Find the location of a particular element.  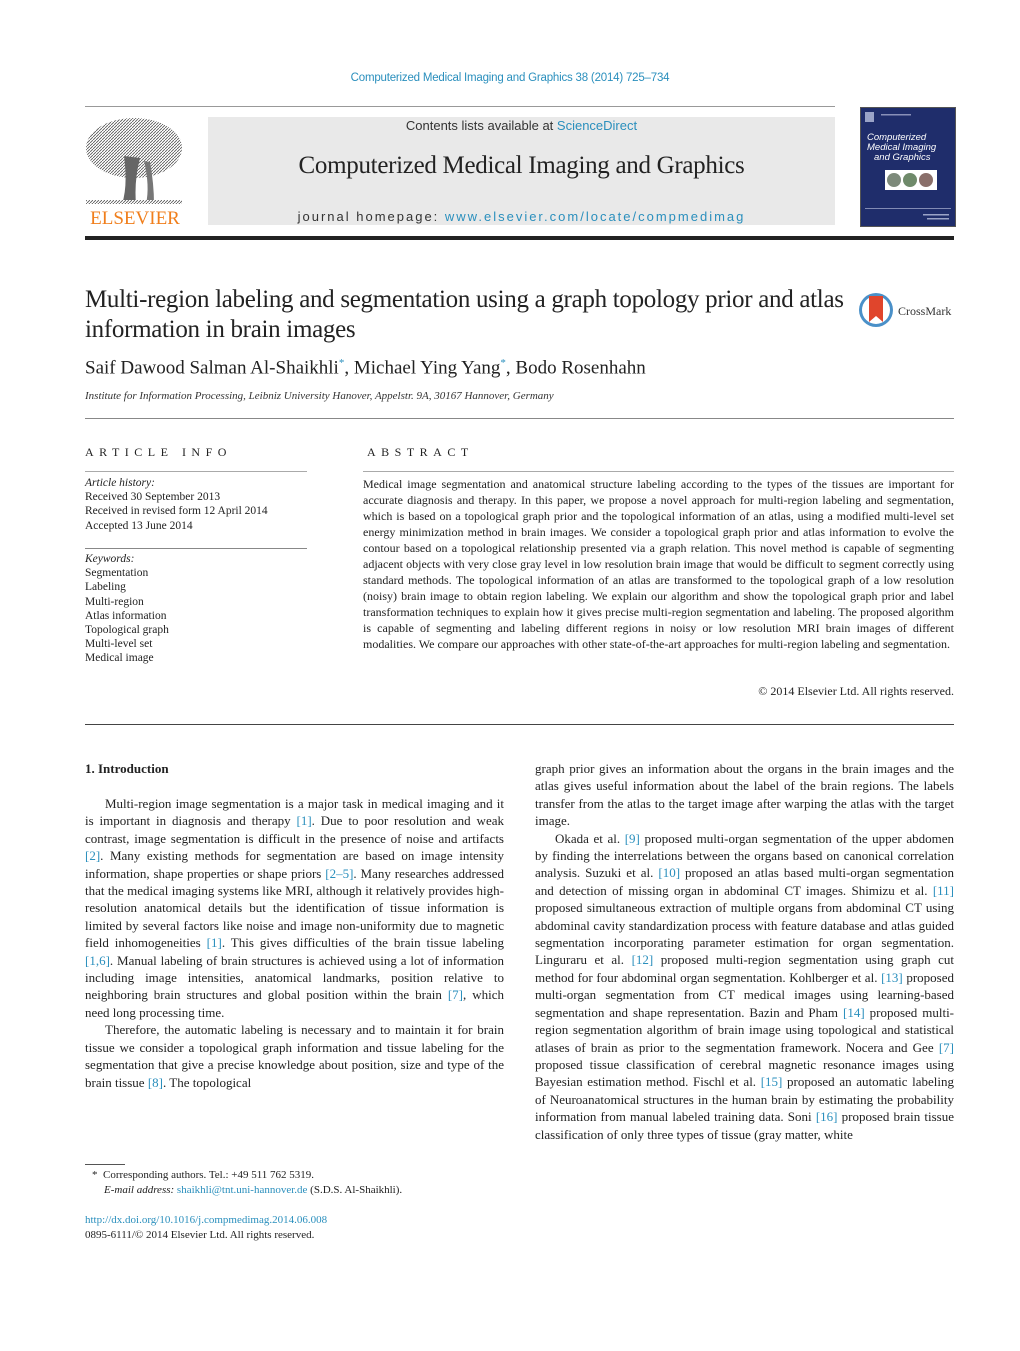

history-item: Received 30 September 2013 is located at coordinates (153, 497).